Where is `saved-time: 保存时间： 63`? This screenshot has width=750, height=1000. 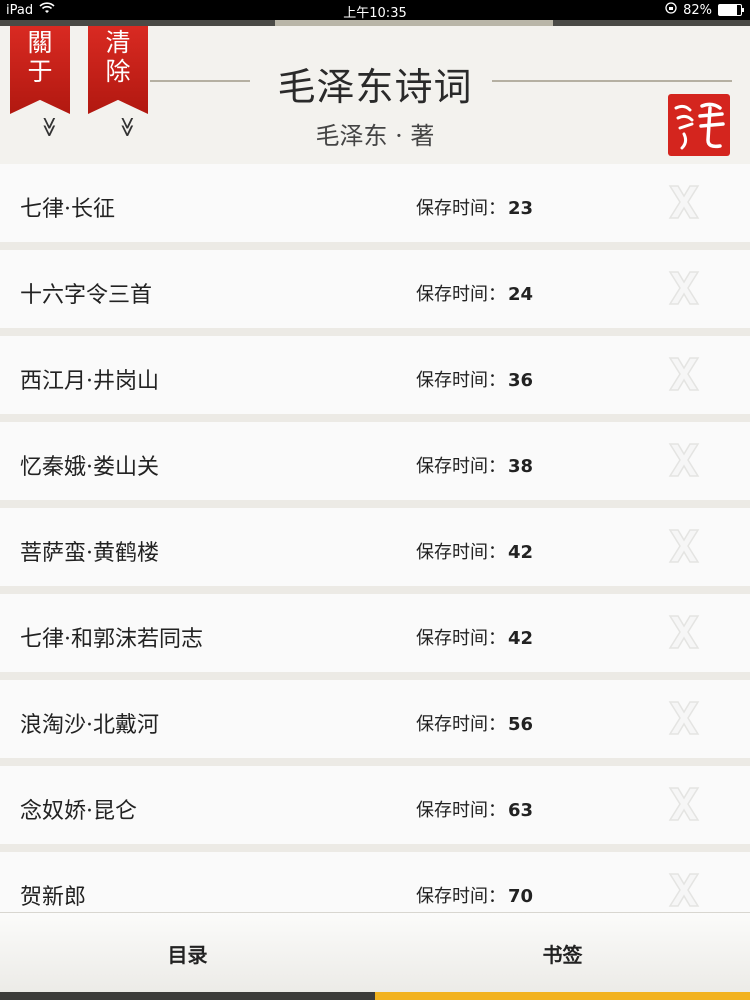
saved-time: 保存时间： 63 is located at coordinates (474, 809).